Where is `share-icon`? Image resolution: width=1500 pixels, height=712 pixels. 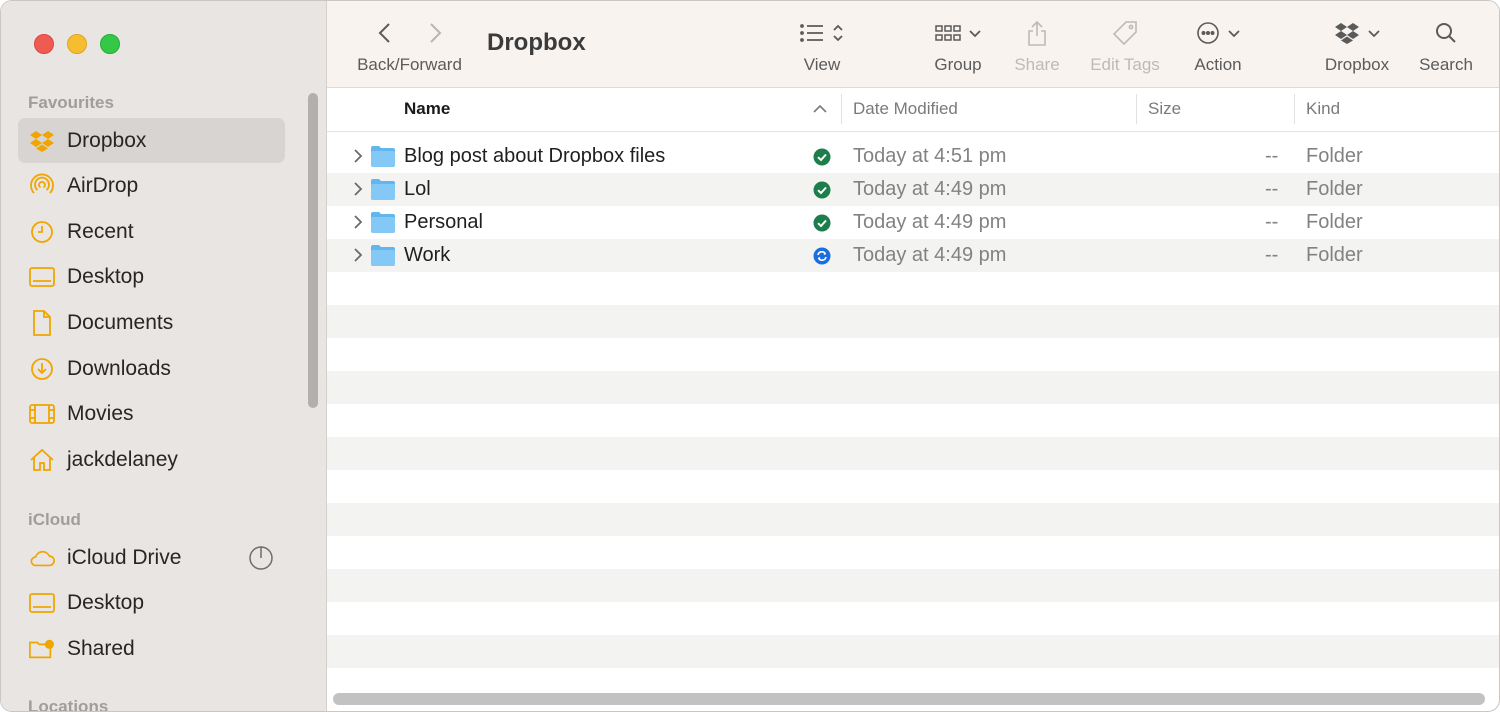 share-icon is located at coordinates (1037, 35).